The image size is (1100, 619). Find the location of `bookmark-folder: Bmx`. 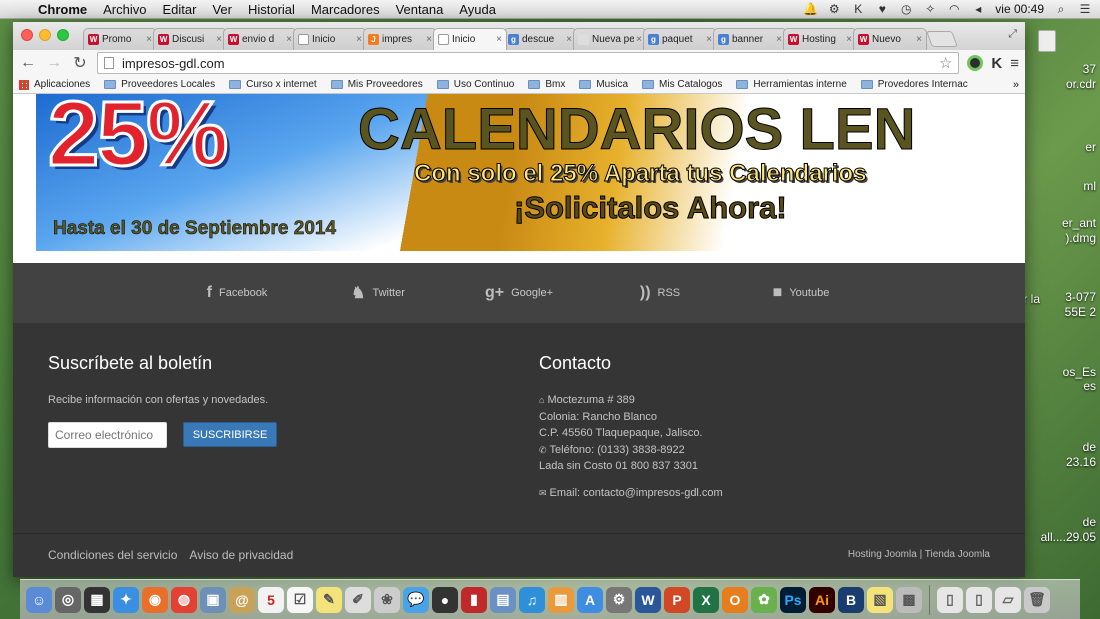

bookmark-folder: Bmx is located at coordinates (546, 84).